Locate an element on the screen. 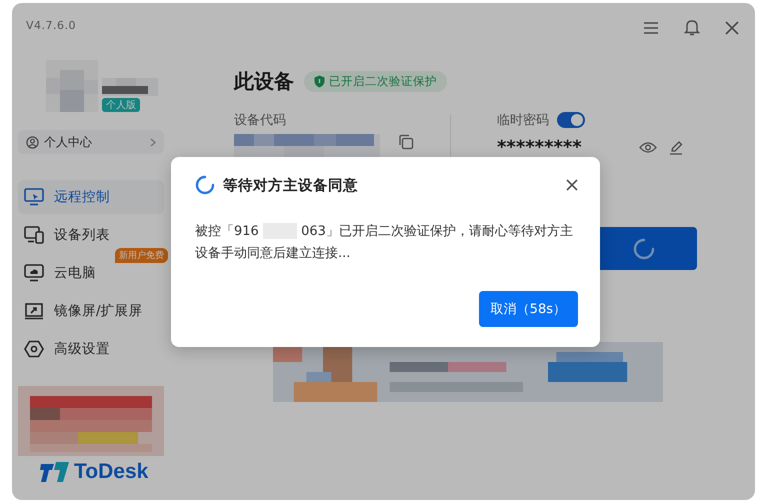  promo-badge: 新用户免费 is located at coordinates (141, 255).